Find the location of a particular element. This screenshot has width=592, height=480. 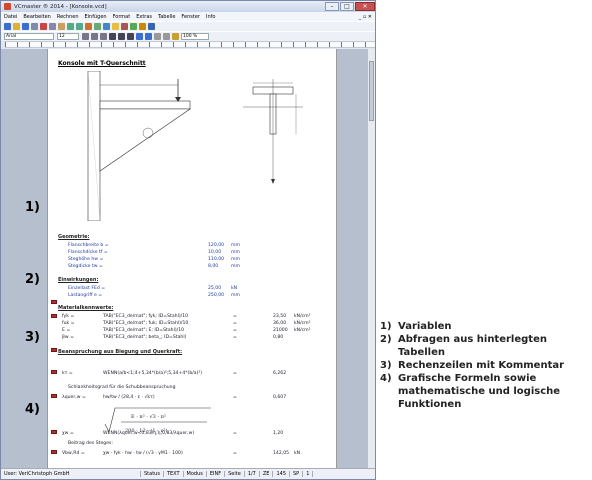

table-icon is located at coordinates (97, 26).